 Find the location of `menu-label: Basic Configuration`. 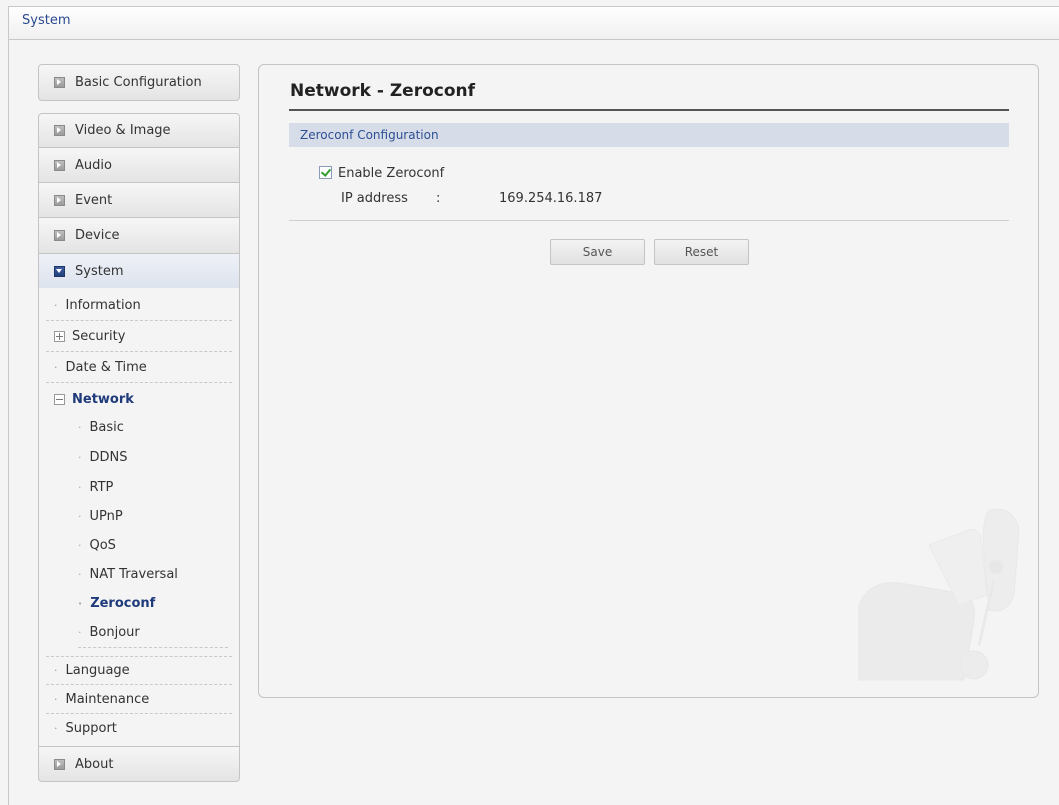

menu-label: Basic Configuration is located at coordinates (138, 82).